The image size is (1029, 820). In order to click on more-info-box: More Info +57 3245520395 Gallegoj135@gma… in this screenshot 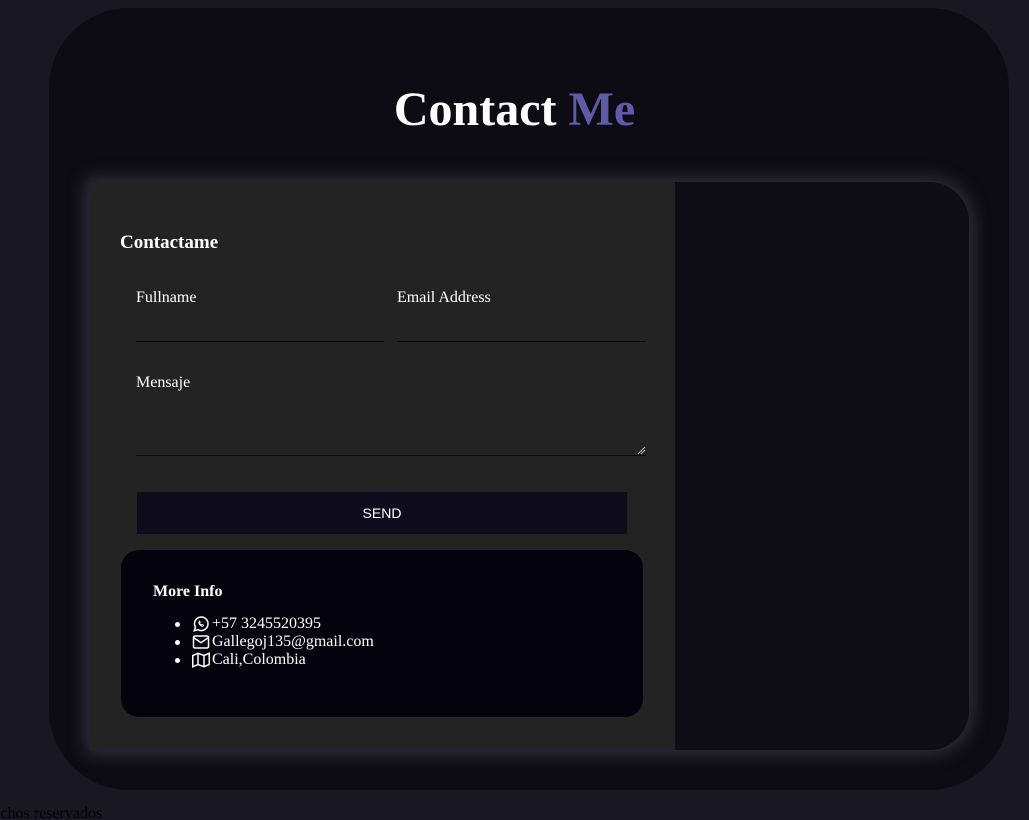, I will do `click(382, 633)`.